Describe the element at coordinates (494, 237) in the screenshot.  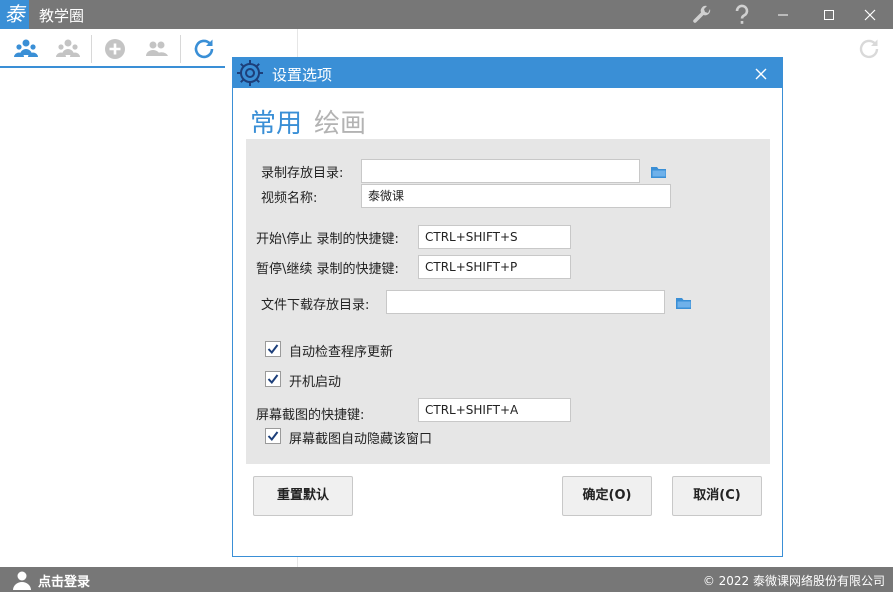
I see `start-stop-hotkey-input: CTRL+SHIFT+S` at that location.